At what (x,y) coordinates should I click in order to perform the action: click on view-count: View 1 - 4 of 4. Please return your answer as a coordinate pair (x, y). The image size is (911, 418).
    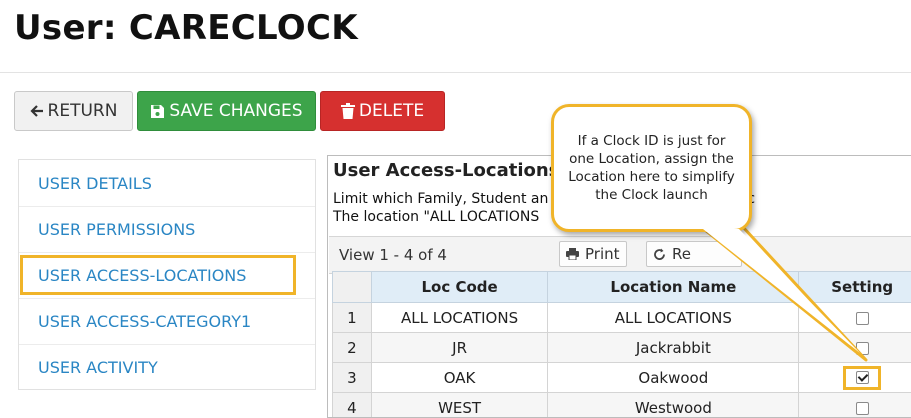
    Looking at the image, I should click on (393, 255).